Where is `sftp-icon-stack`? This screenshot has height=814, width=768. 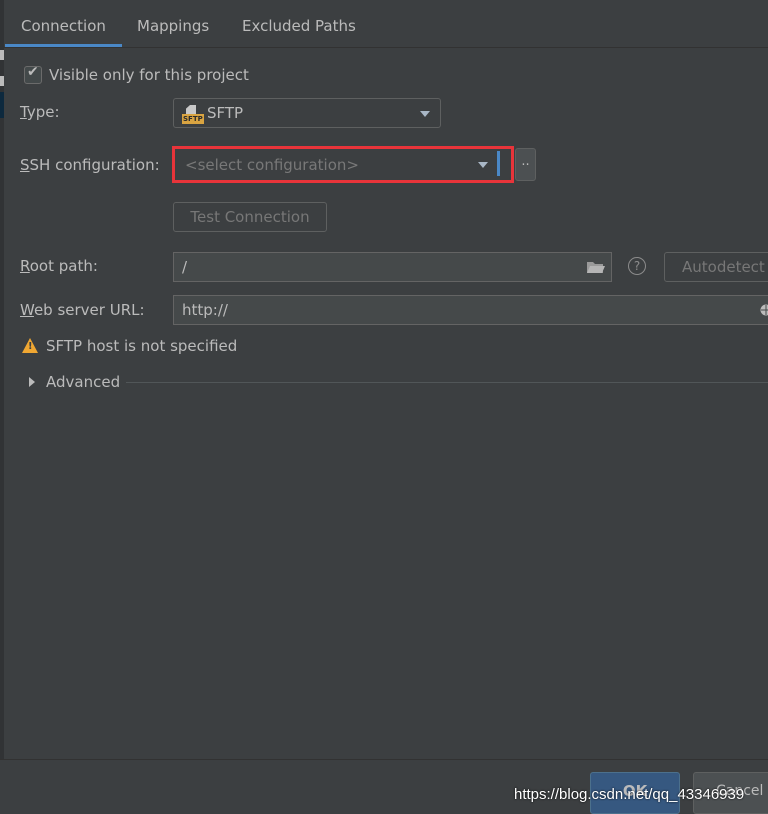 sftp-icon-stack is located at coordinates (191, 109).